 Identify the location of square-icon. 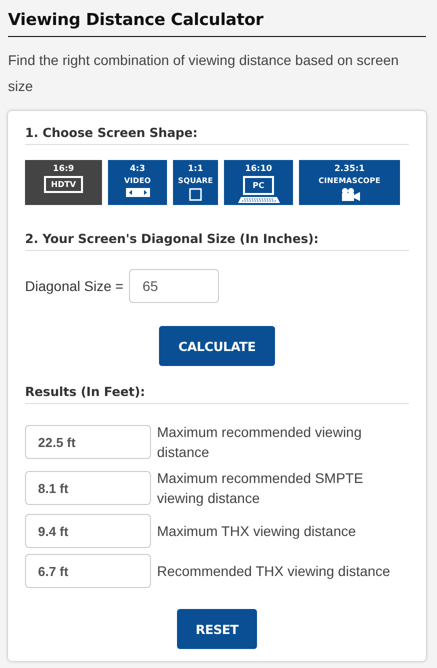
(195, 194).